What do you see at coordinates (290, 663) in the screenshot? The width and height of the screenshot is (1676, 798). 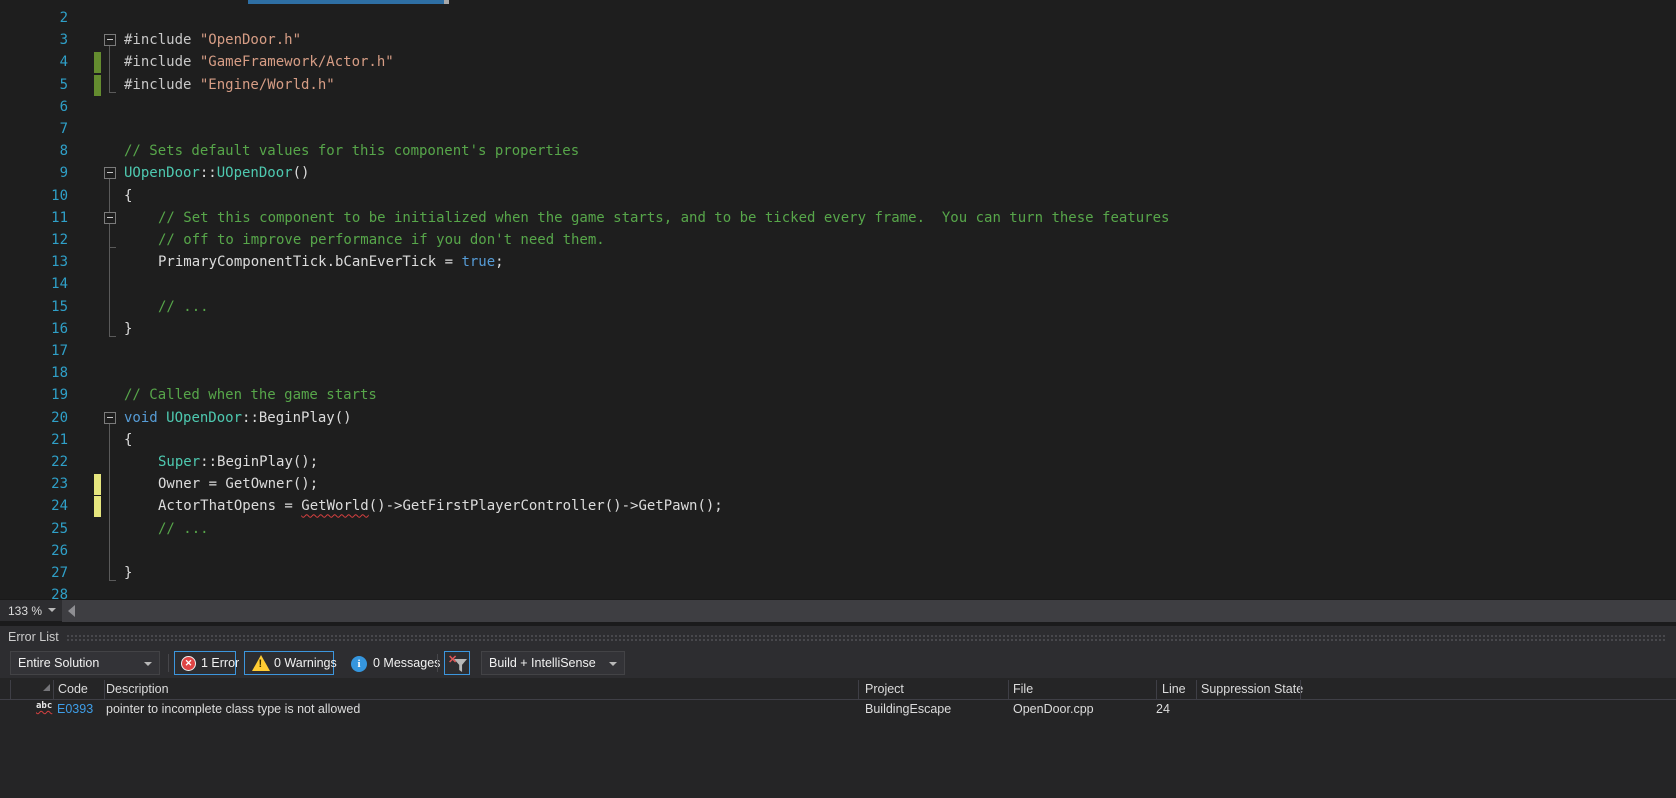 I see `warnings-filter-button: 0 Warnings` at bounding box center [290, 663].